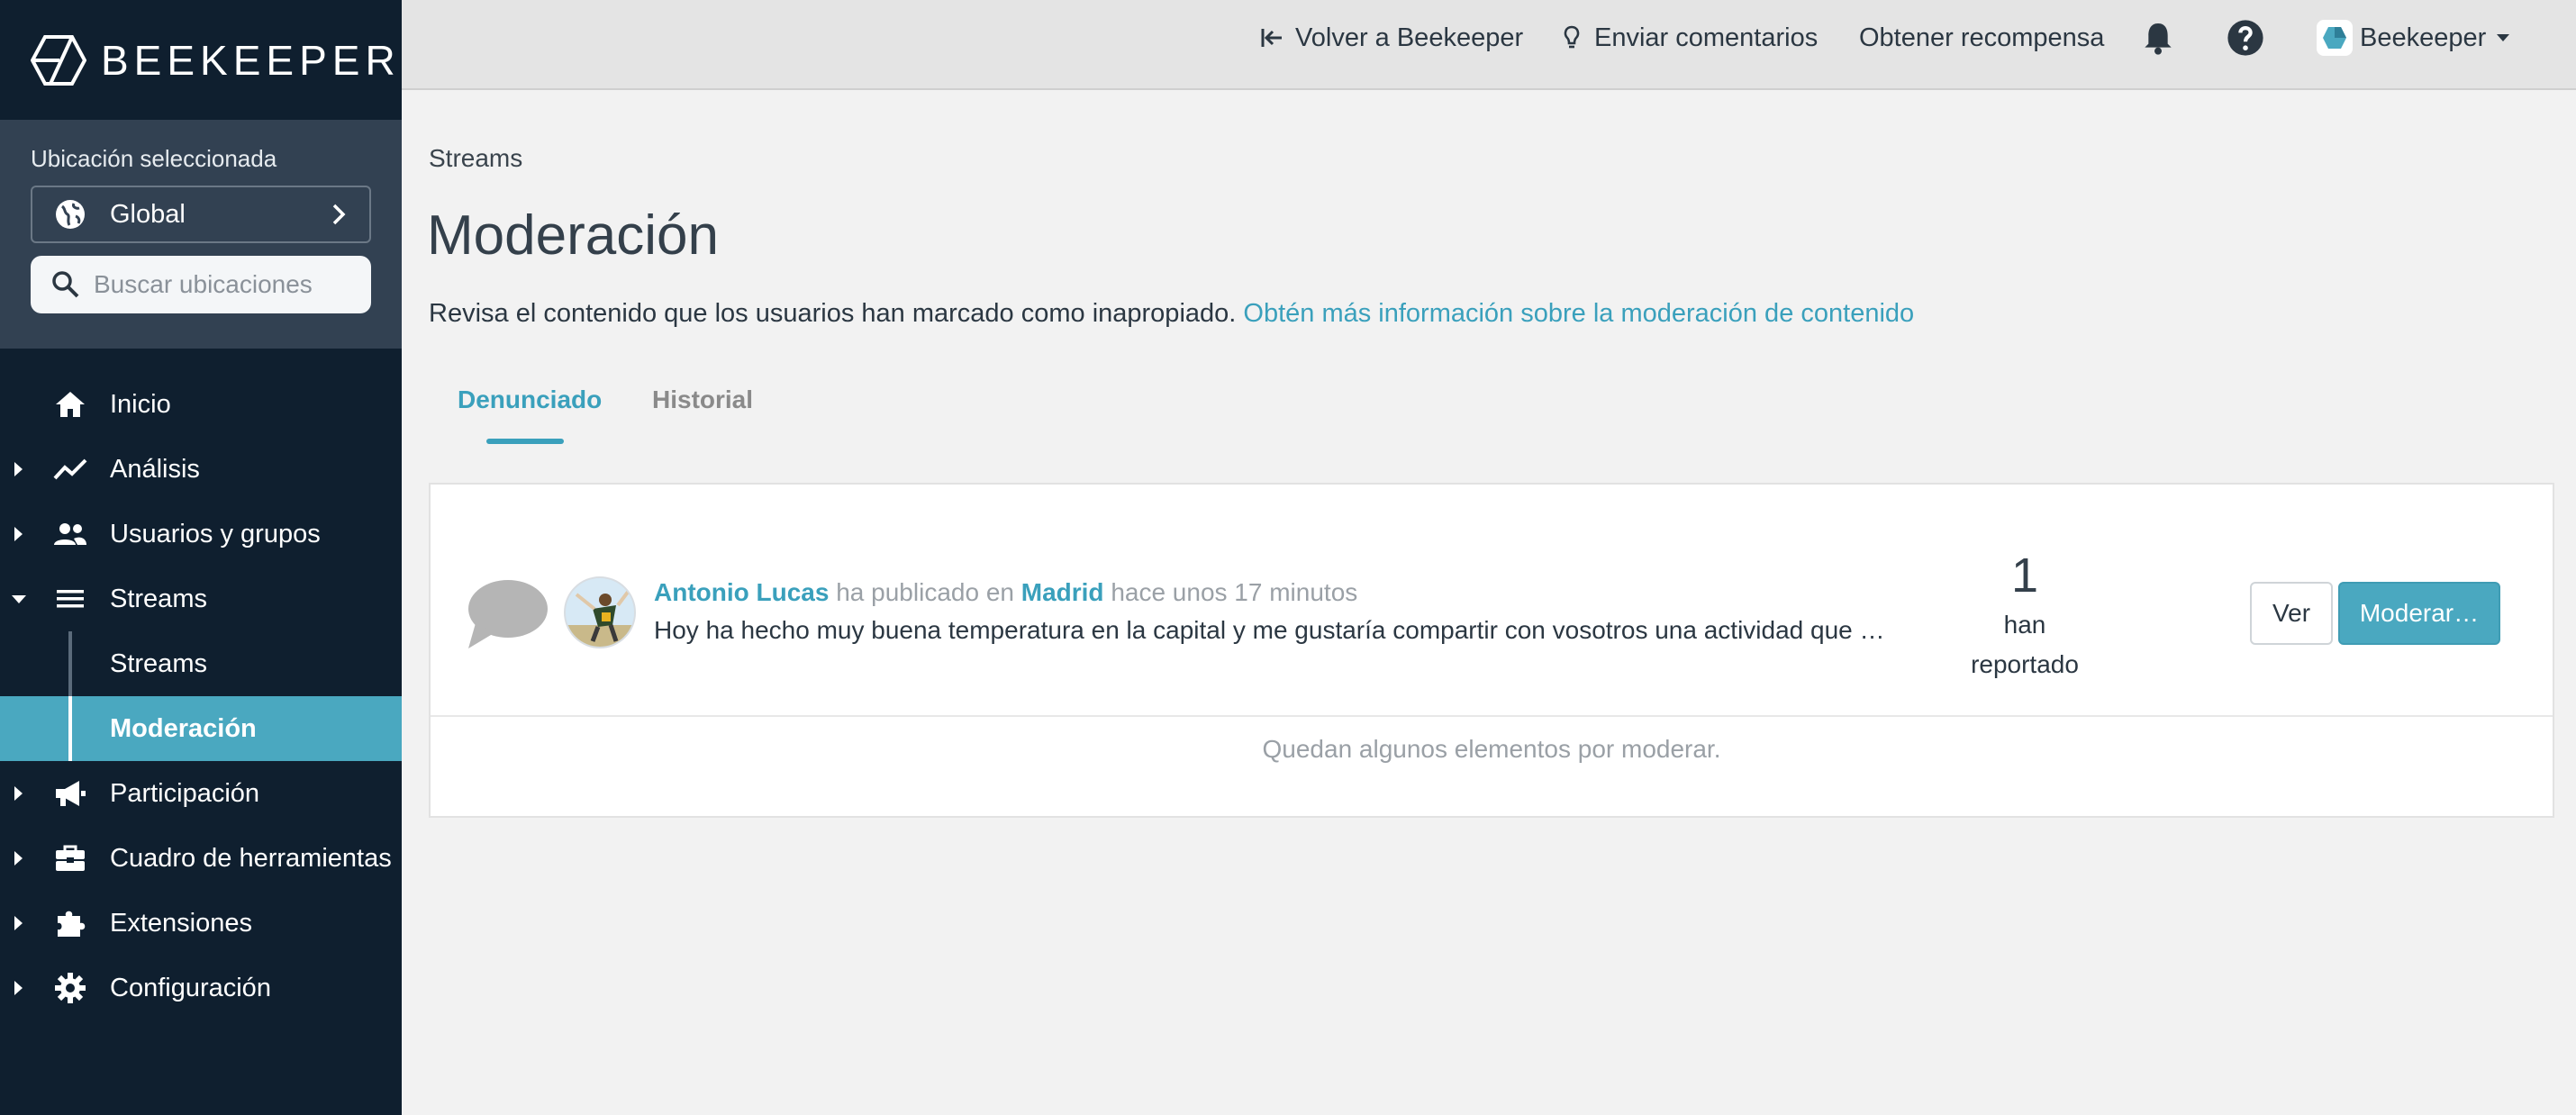 The height and width of the screenshot is (1115, 2576). I want to click on active-tab-indicator, so click(525, 441).